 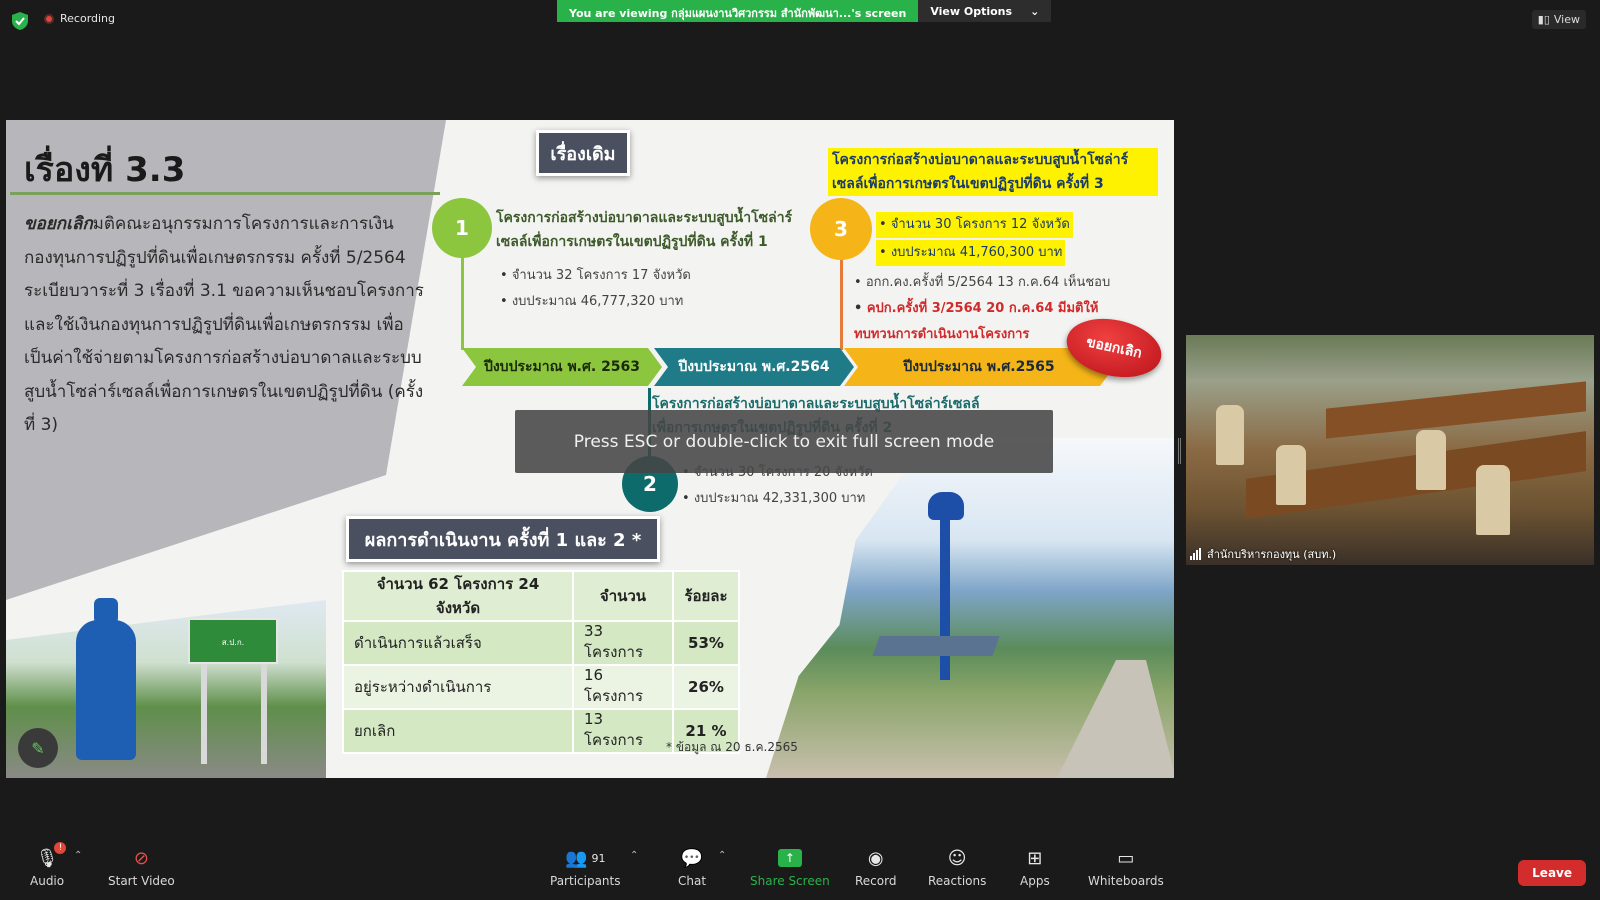 What do you see at coordinates (623, 596) in the screenshot?
I see `table-header: จำนวน` at bounding box center [623, 596].